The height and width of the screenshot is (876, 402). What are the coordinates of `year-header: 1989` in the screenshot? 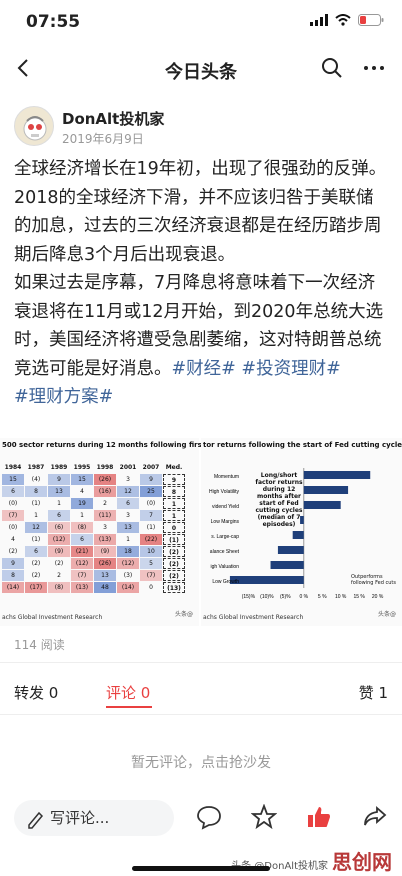 It's located at (59, 467).